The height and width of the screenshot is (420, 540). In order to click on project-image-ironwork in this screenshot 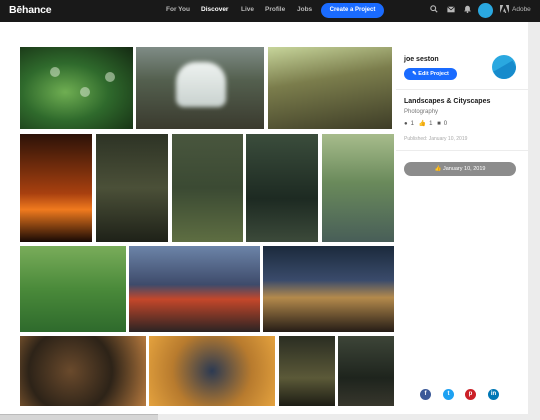, I will do `click(212, 371)`.